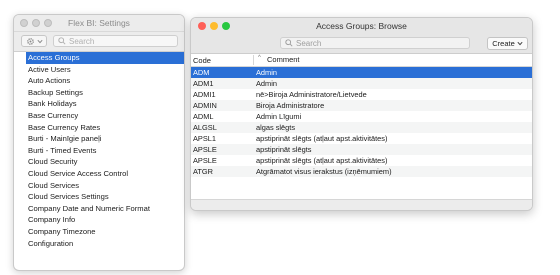 The image size is (560, 275). What do you see at coordinates (361, 83) in the screenshot?
I see `table-row: ADM1 Admin` at bounding box center [361, 83].